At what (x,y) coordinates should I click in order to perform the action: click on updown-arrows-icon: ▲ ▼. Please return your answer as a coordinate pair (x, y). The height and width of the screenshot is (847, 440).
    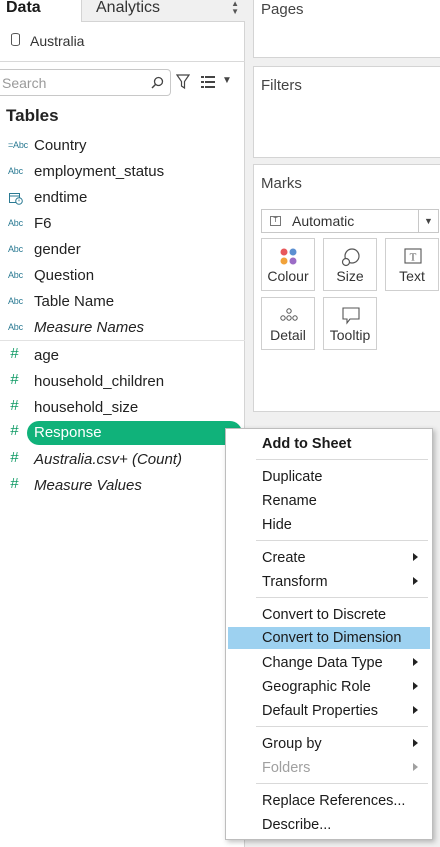
    Looking at the image, I should click on (235, 8).